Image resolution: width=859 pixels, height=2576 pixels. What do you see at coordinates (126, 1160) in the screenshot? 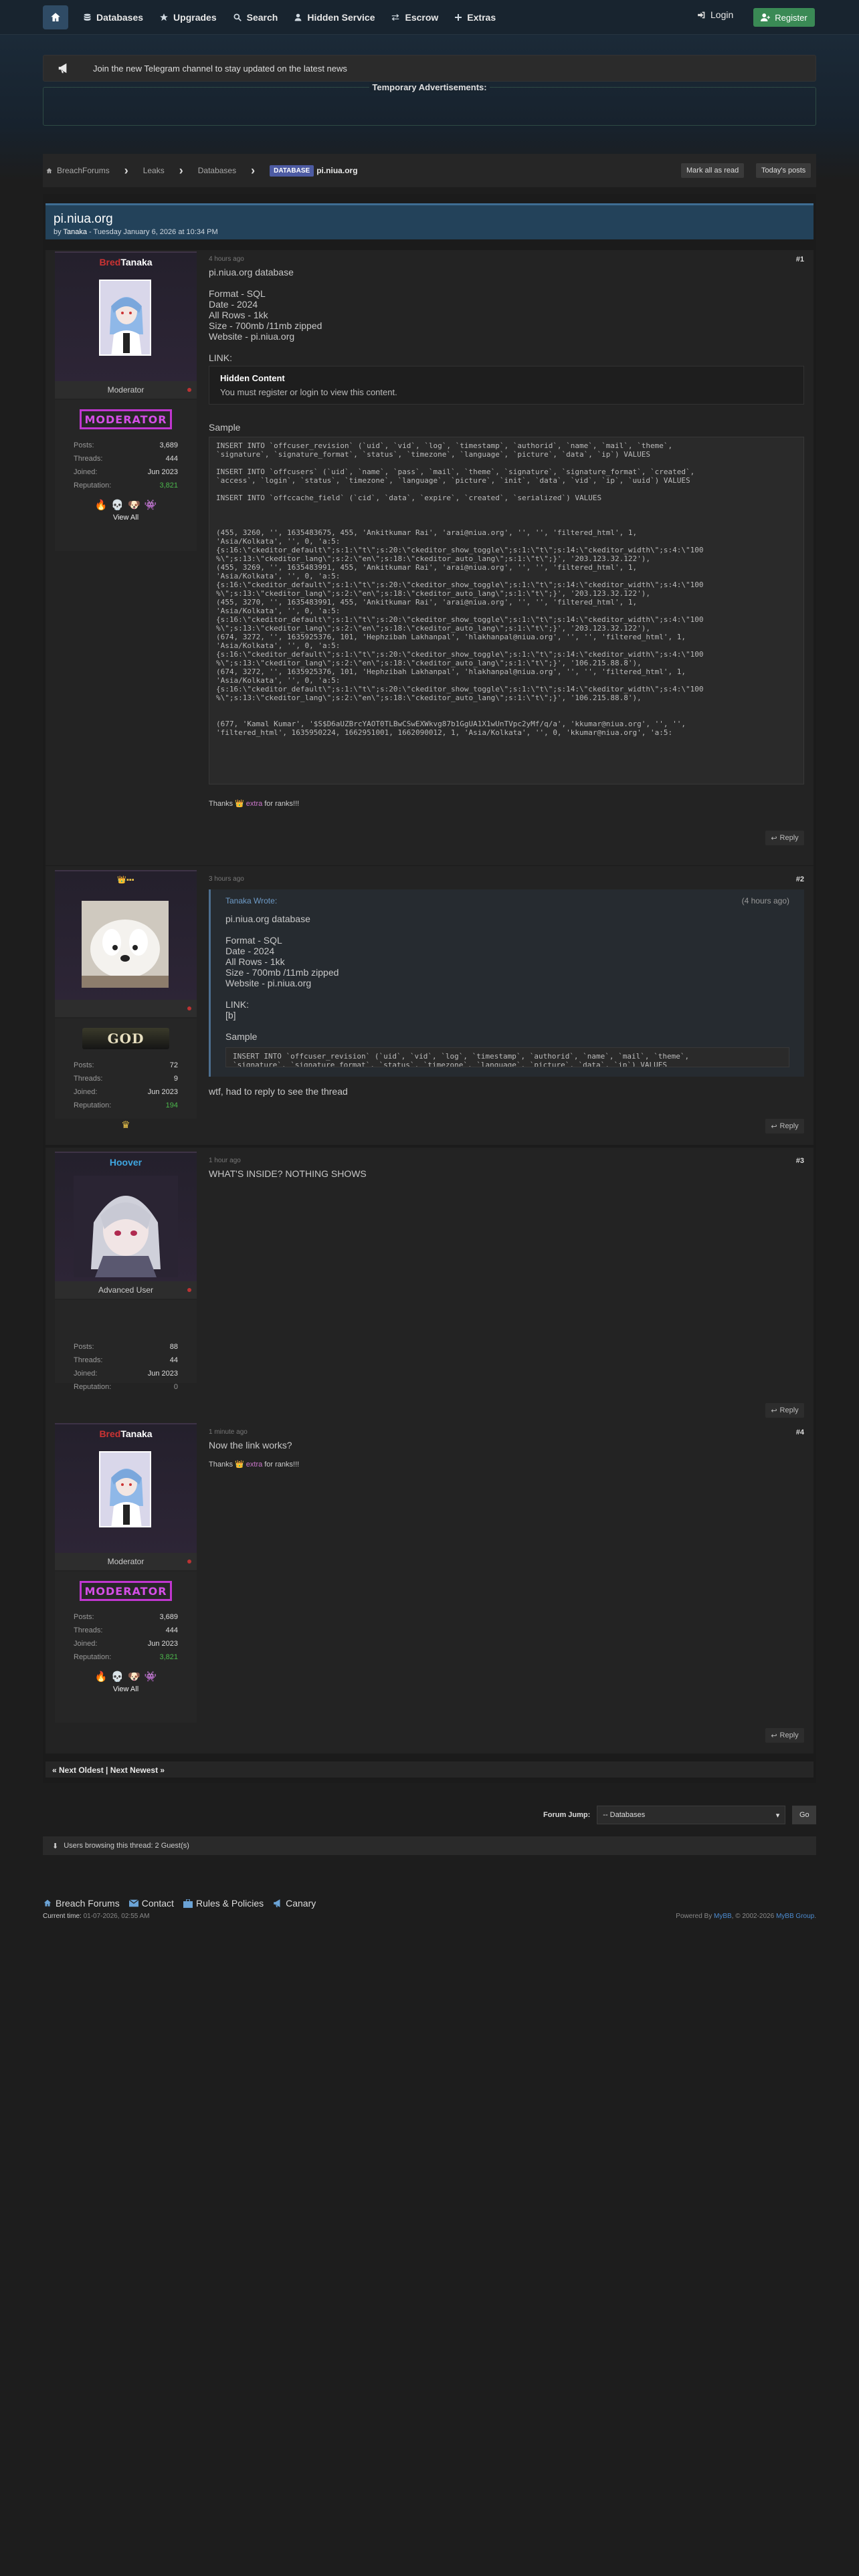
I see `username: Hoover` at bounding box center [126, 1160].